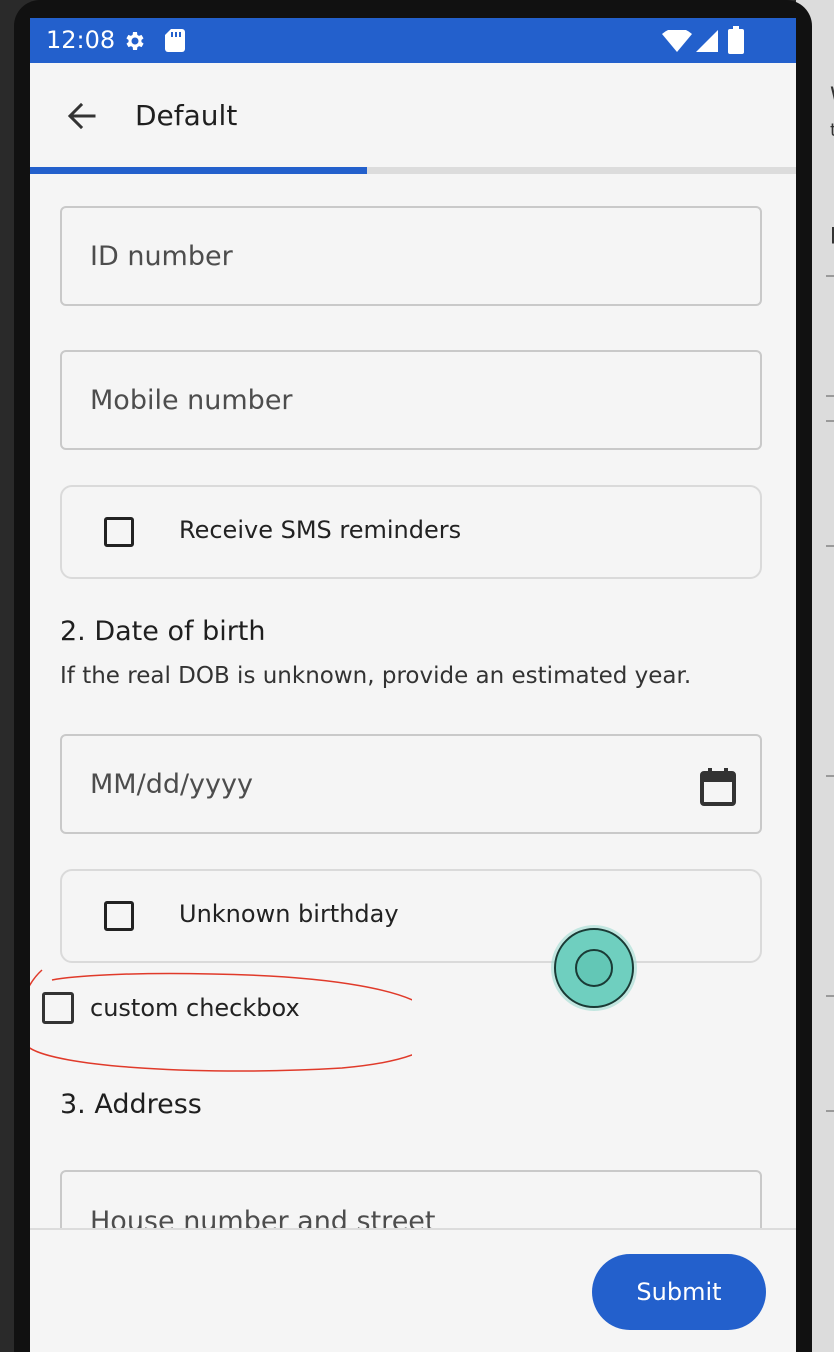 This screenshot has height=1352, width=834. What do you see at coordinates (718, 787) in the screenshot?
I see `calendar-icon` at bounding box center [718, 787].